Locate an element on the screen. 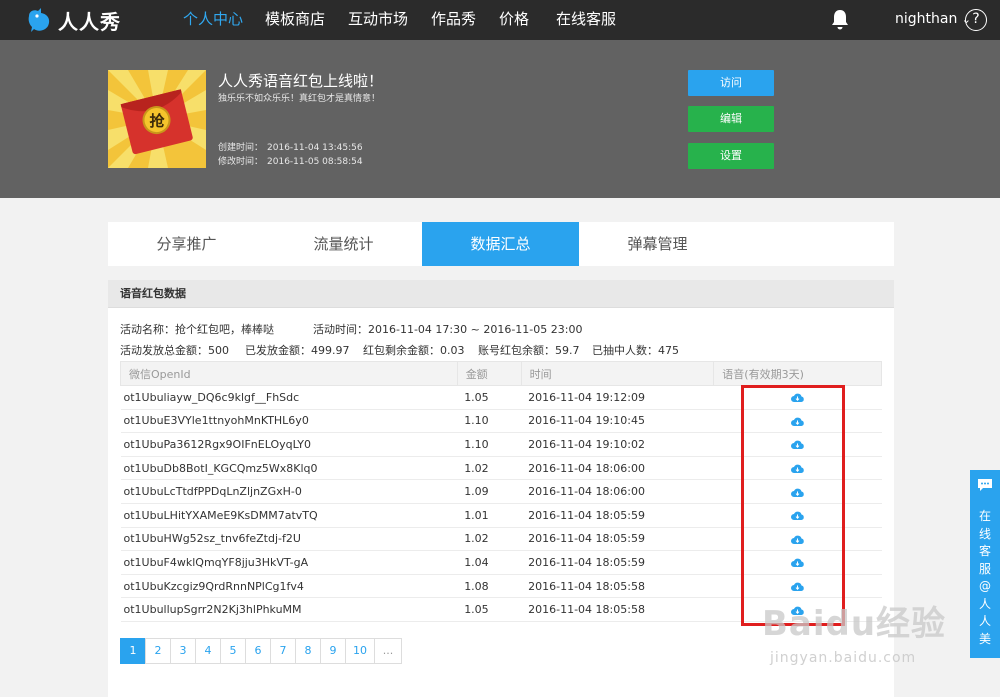 The width and height of the screenshot is (1000, 697). cell-openid: ot1UbuPa3612Rgx9OIFnELOyqLY0 is located at coordinates (289, 444).